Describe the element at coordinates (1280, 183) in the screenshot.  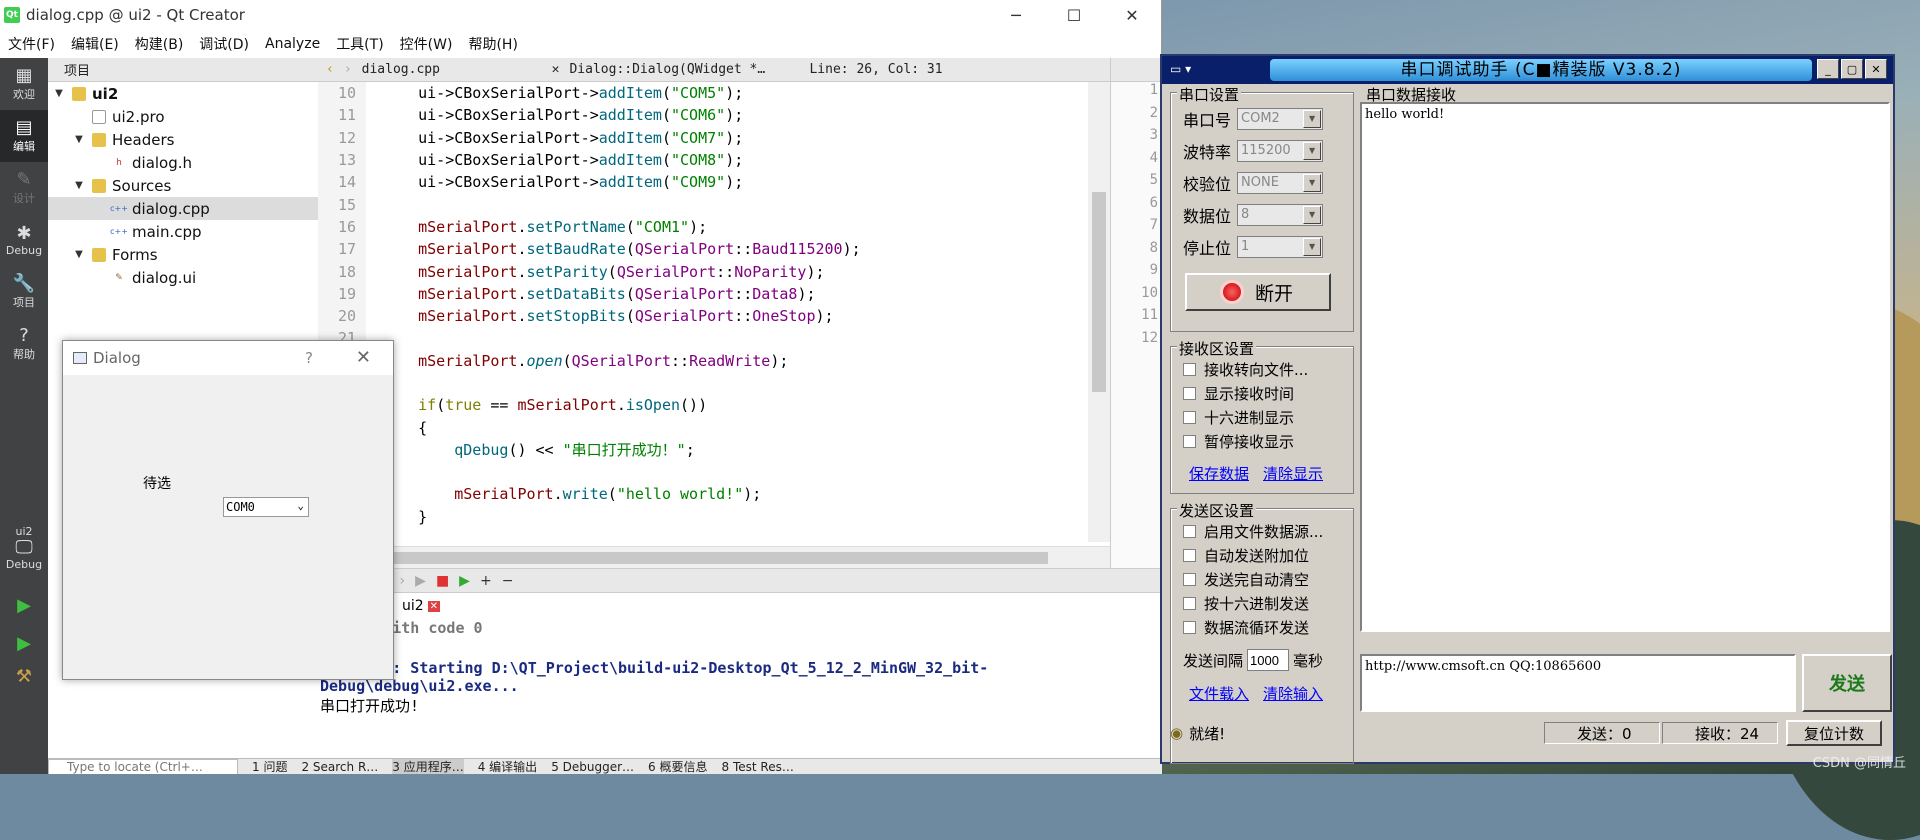
I see `parity-select: NONE ▼` at that location.